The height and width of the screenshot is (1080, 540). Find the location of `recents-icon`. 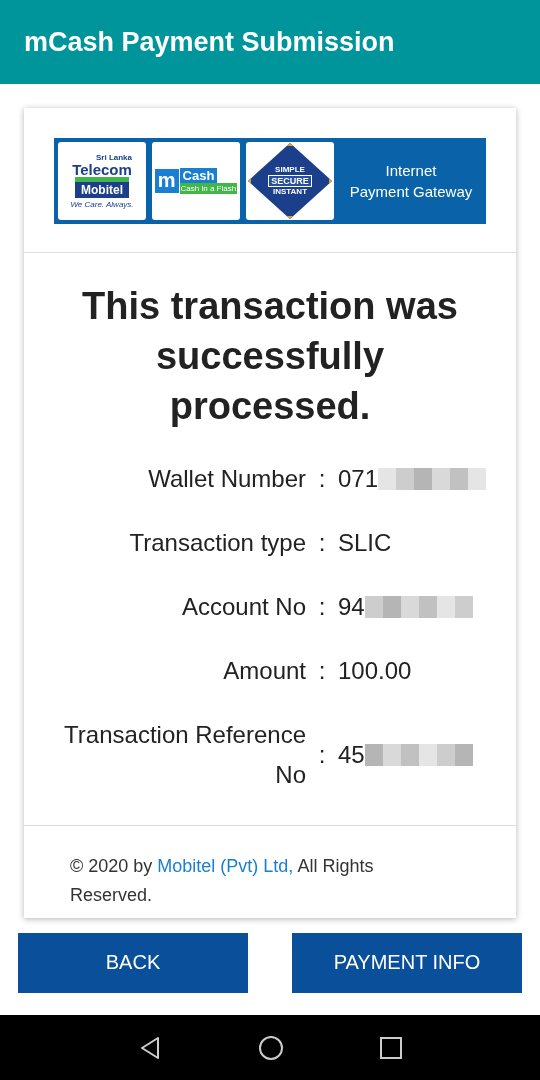

recents-icon is located at coordinates (391, 1047).